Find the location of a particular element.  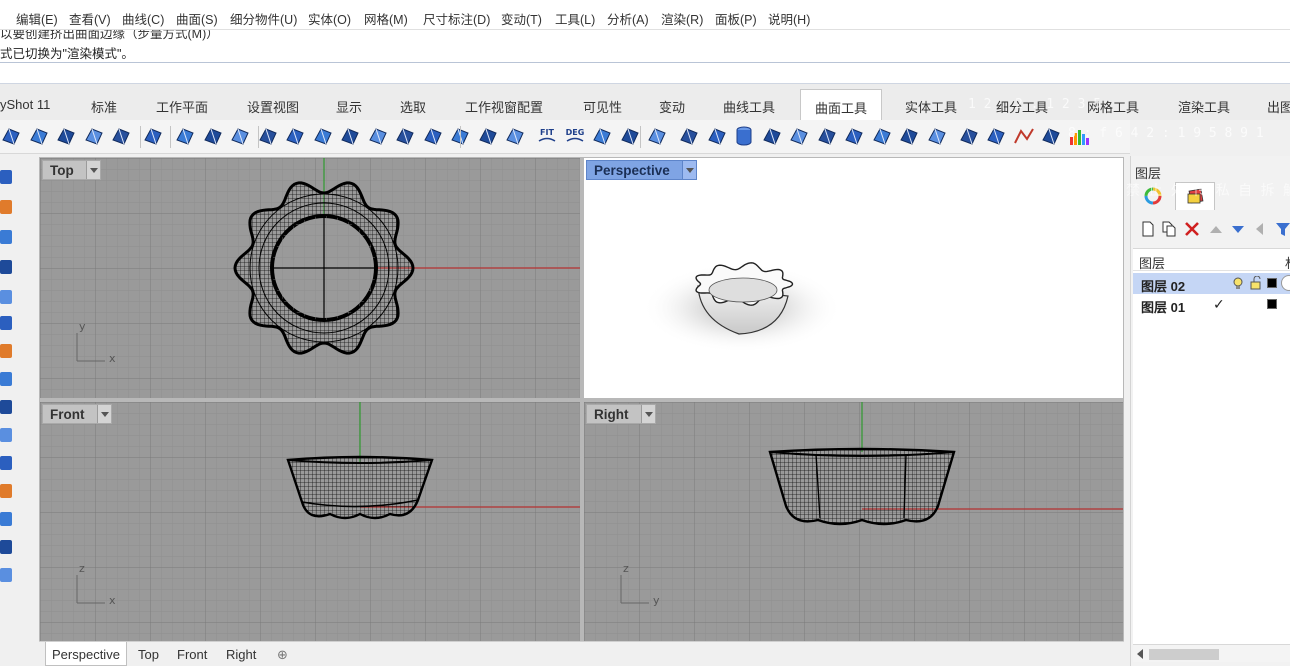

viewport-right-canvas is located at coordinates (853, 521).